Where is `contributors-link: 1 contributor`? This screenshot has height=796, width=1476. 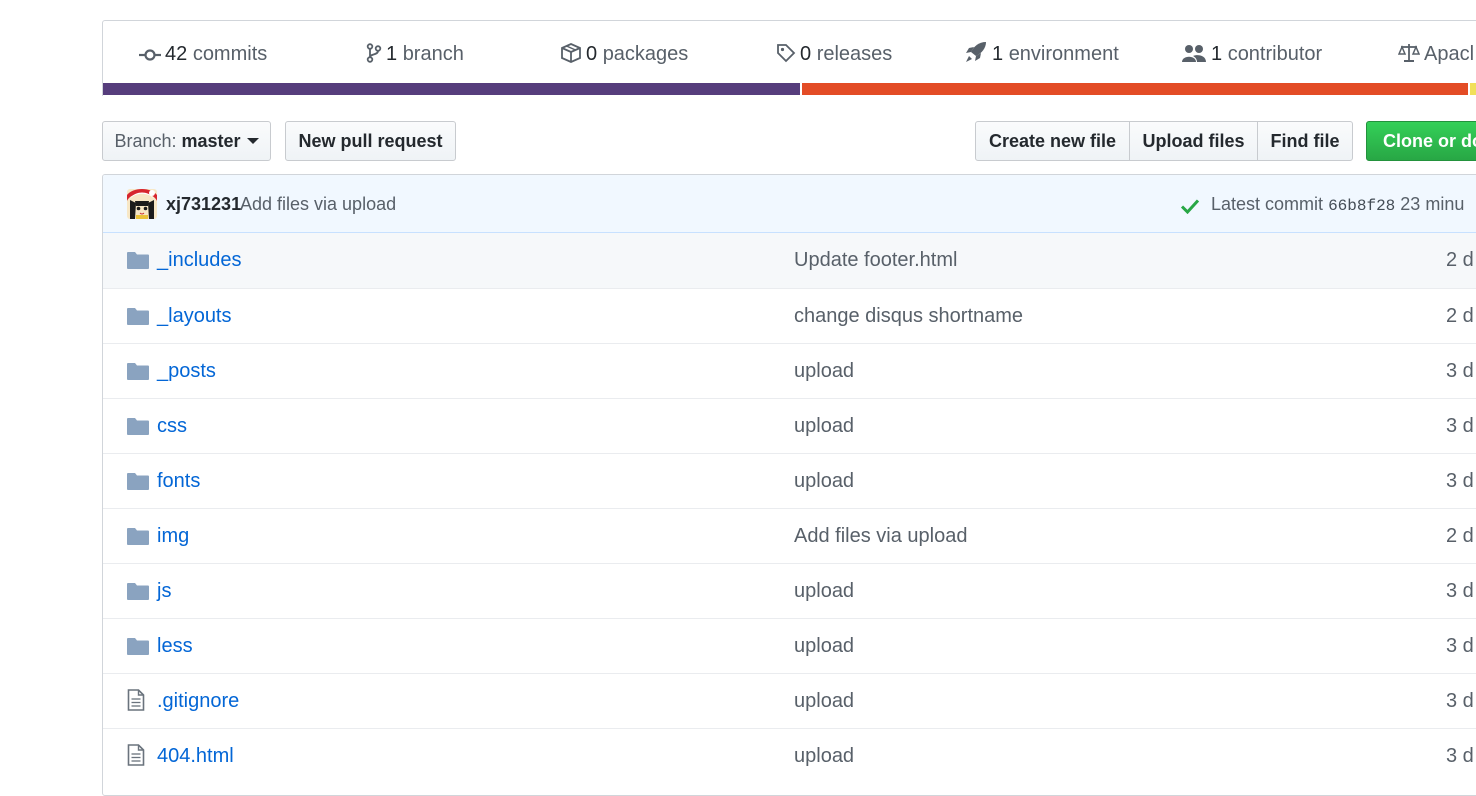 contributors-link: 1 contributor is located at coordinates (1251, 53).